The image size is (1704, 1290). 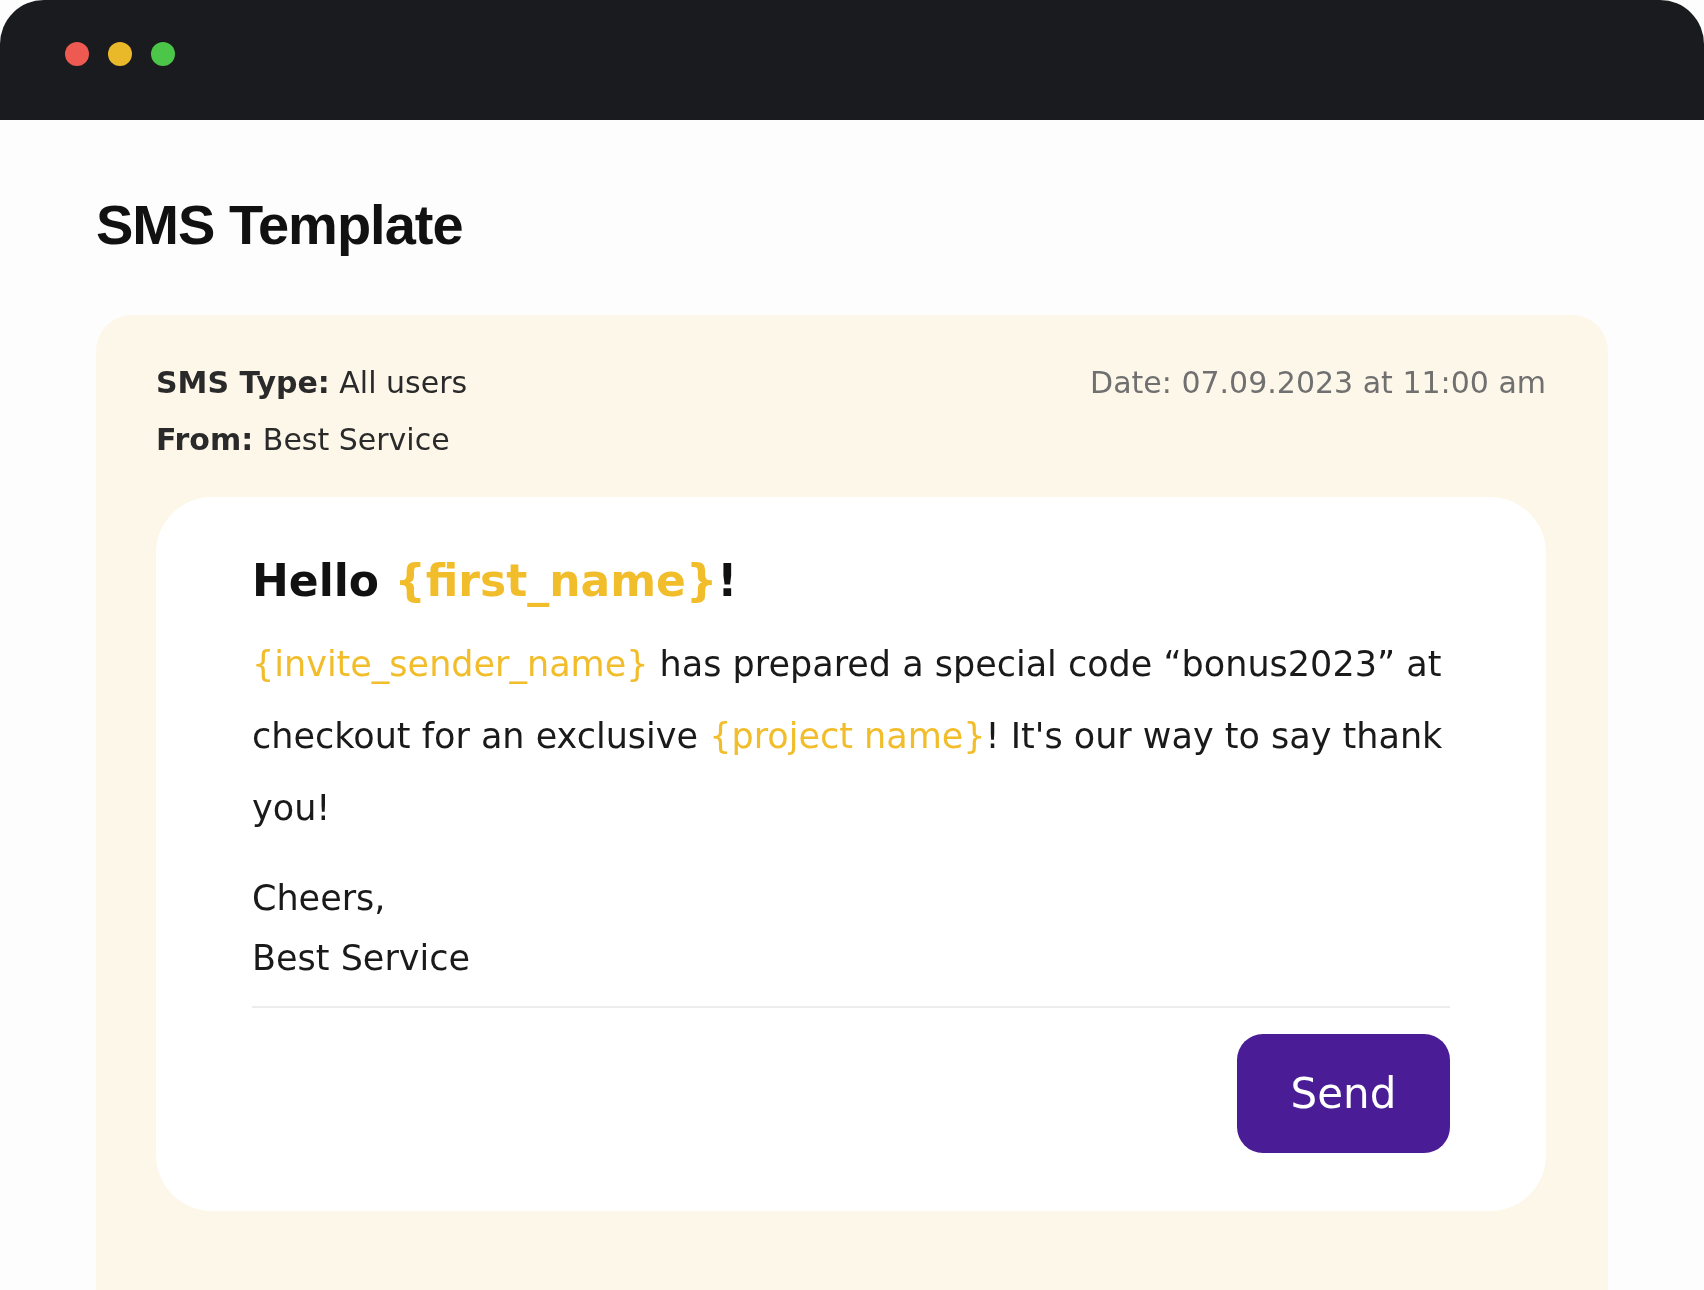 I want to click on send-button: Send, so click(x=1343, y=1093).